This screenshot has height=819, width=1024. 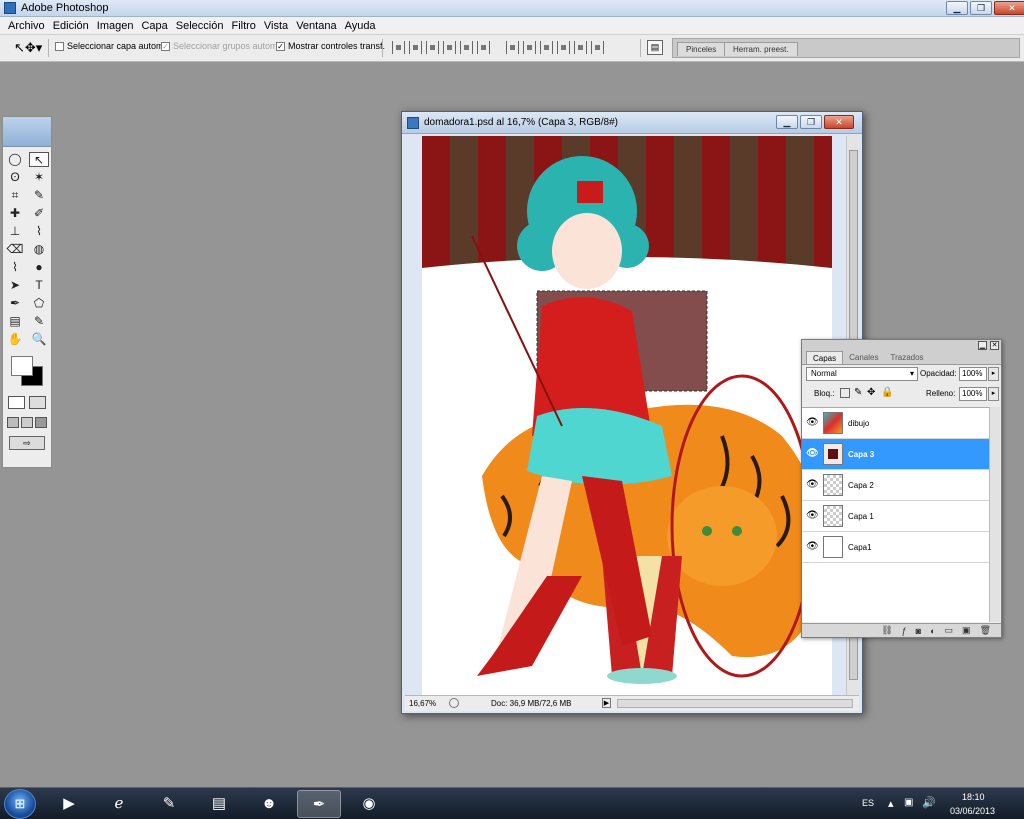 I want to click on screen-mode-menu-icon, so click(x=27, y=422).